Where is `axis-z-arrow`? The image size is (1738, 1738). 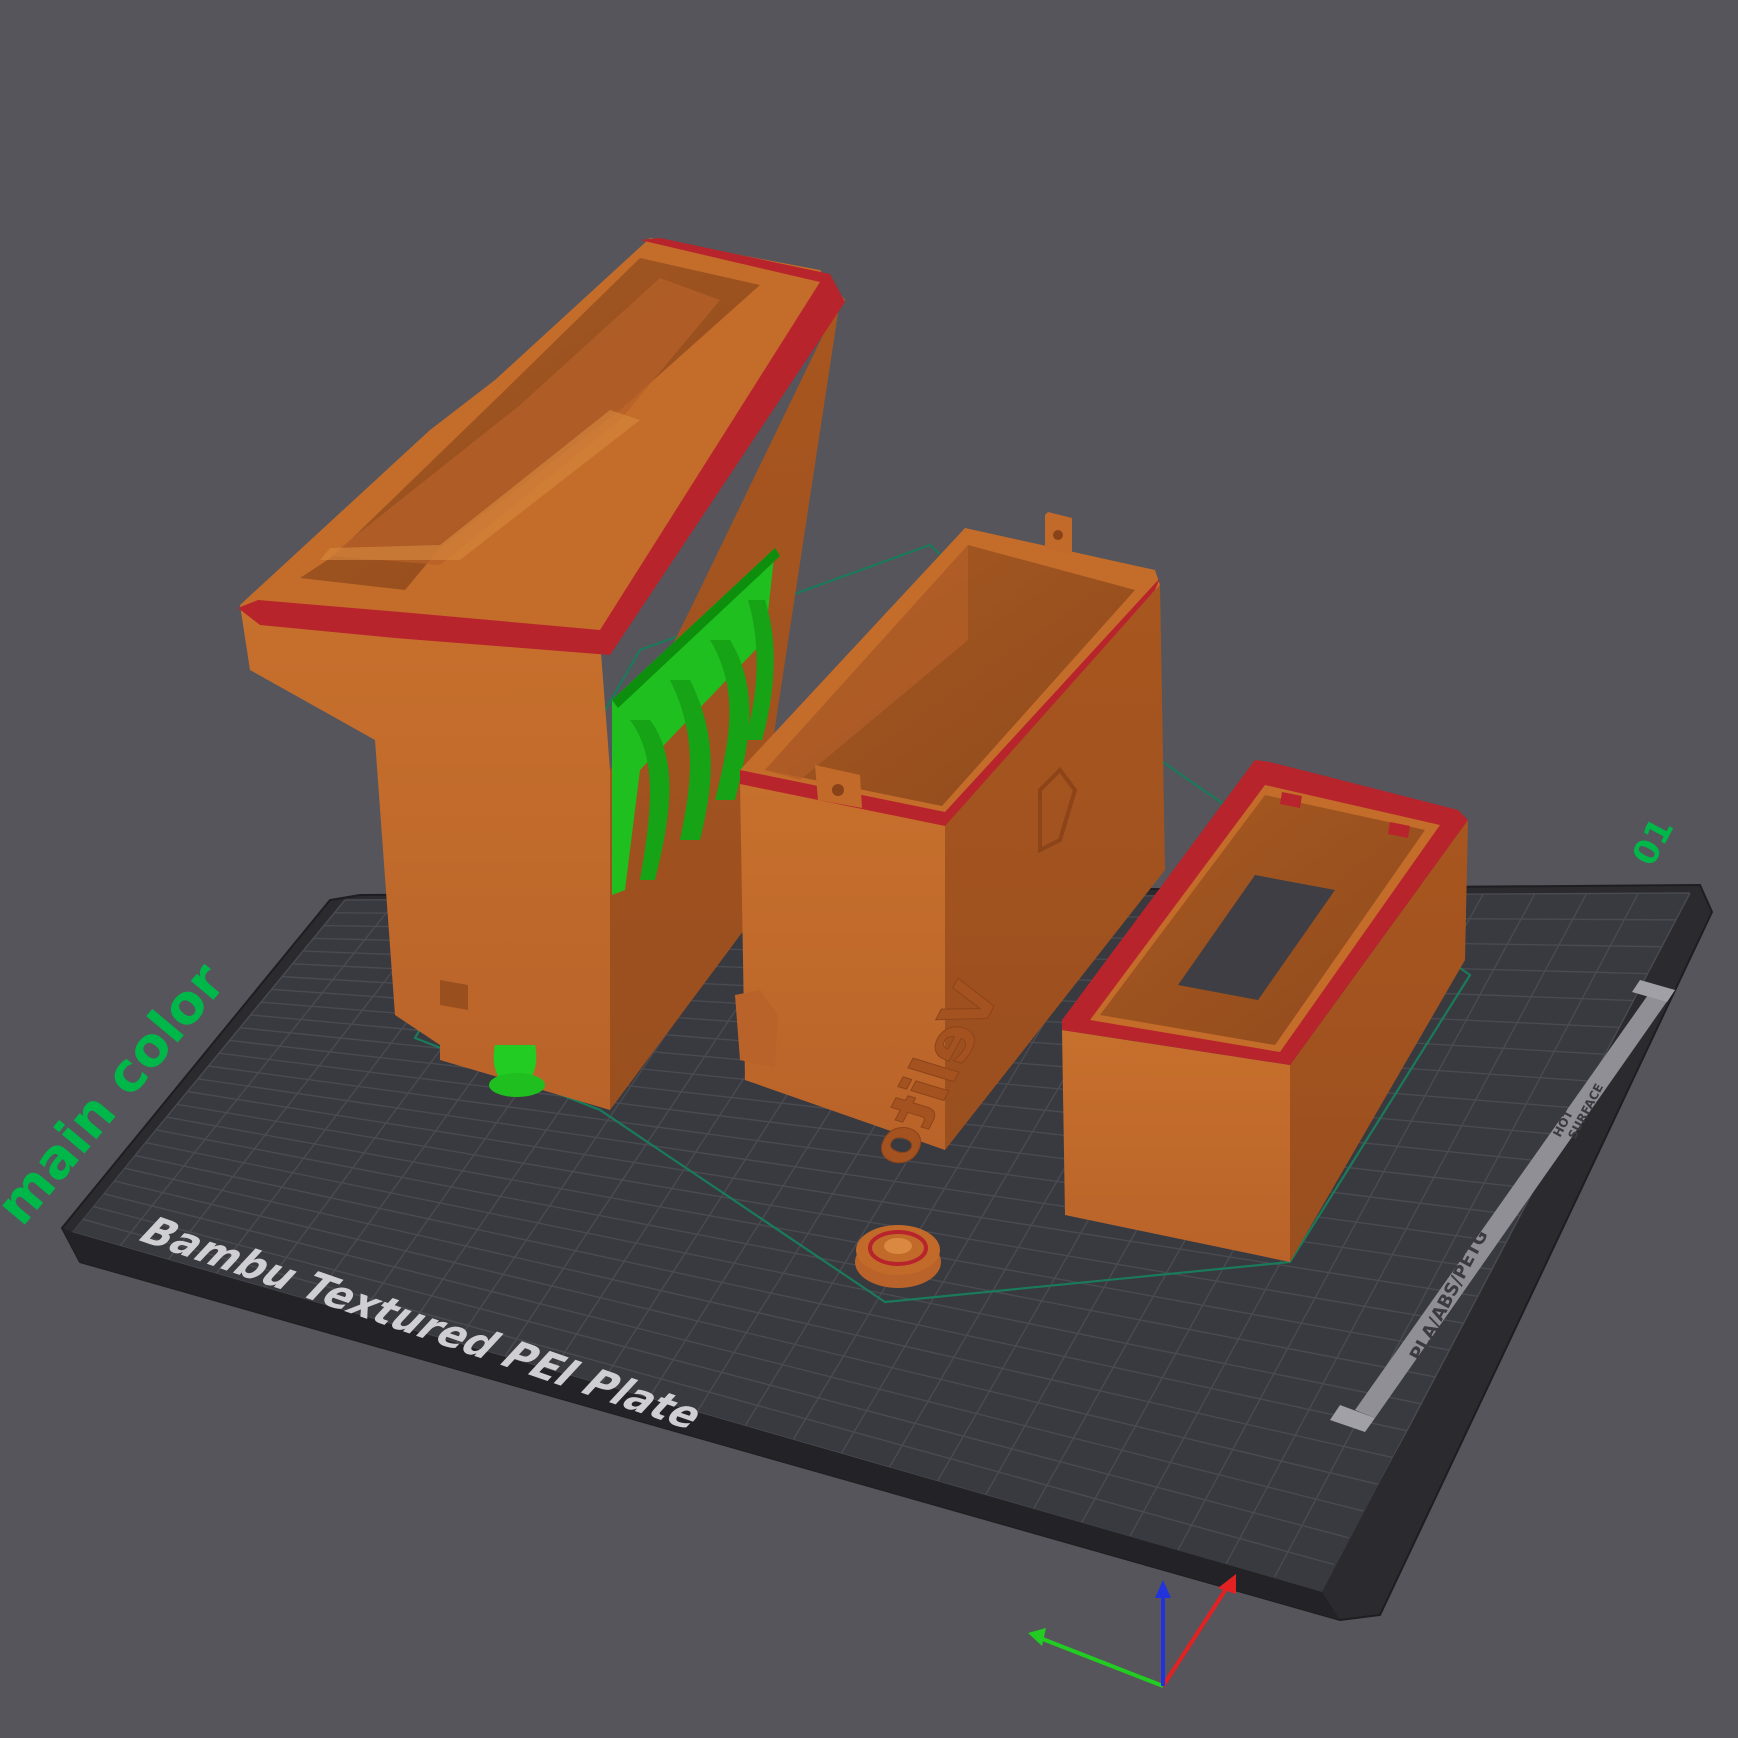
axis-z-arrow is located at coordinates (1163, 1589).